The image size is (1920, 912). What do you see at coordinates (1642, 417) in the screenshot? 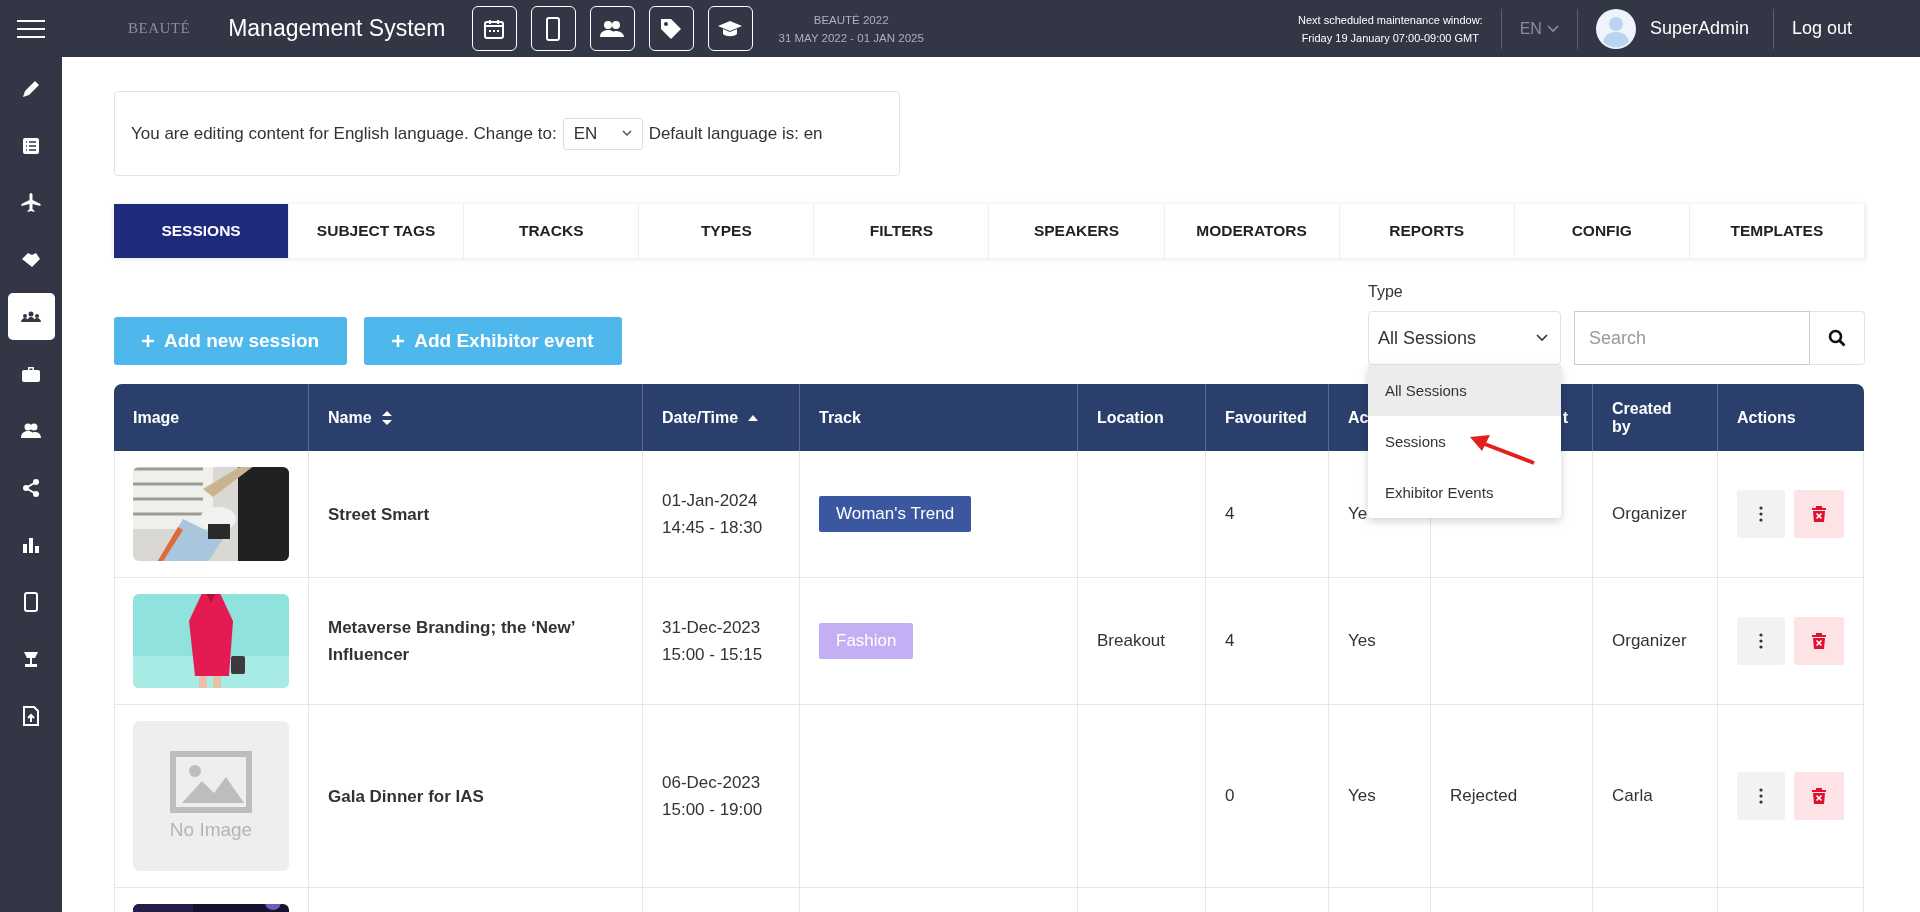
I see `column-header: Created by` at bounding box center [1642, 417].